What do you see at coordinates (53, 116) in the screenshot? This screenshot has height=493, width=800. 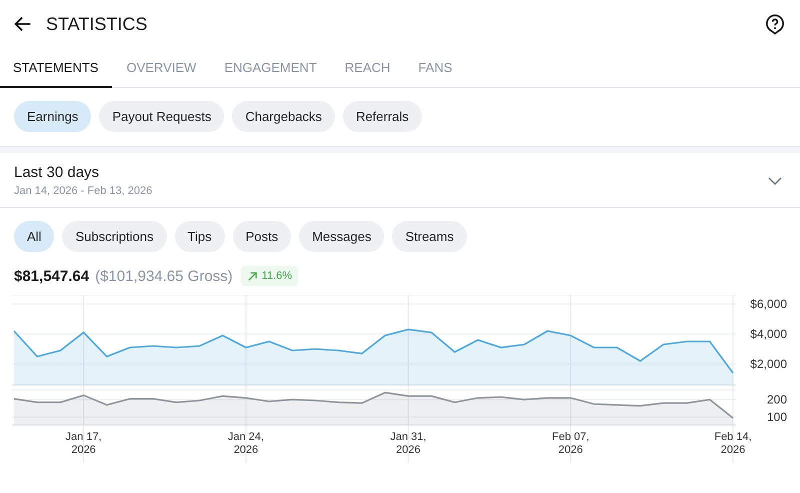 I see `filter-chip: Earnings` at bounding box center [53, 116].